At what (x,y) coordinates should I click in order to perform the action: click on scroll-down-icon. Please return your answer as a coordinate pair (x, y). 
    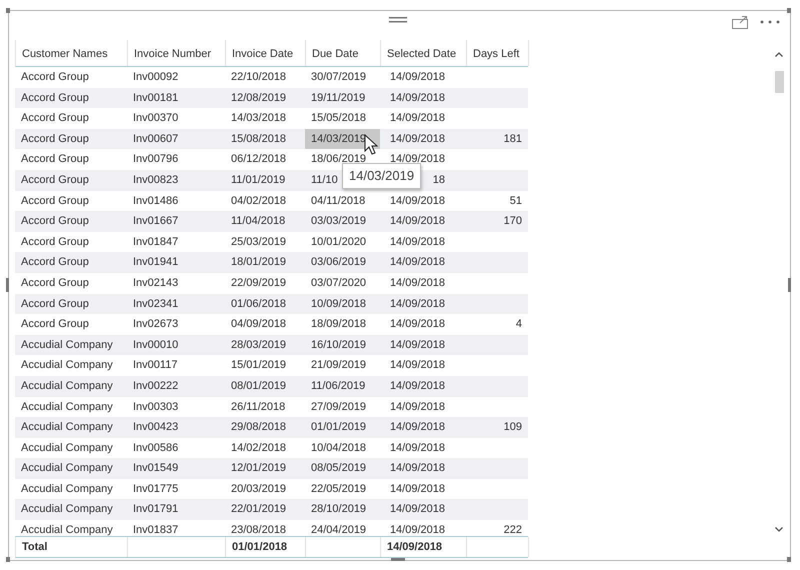
    Looking at the image, I should click on (779, 529).